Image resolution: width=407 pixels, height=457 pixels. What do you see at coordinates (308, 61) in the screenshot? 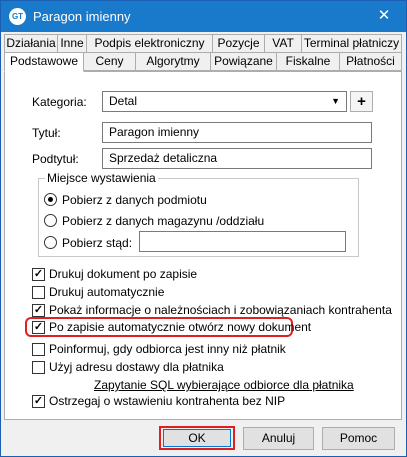
I see `tab-fiskalne: Fiskalne` at bounding box center [308, 61].